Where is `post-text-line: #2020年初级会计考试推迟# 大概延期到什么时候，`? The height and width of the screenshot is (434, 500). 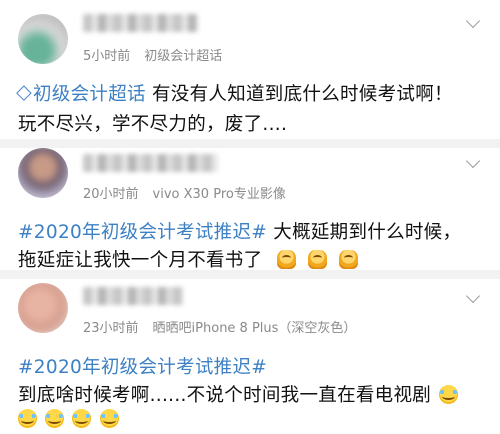 post-text-line: #2020年初级会计考试推迟# 大概延期到什么时候， is located at coordinates (239, 231).